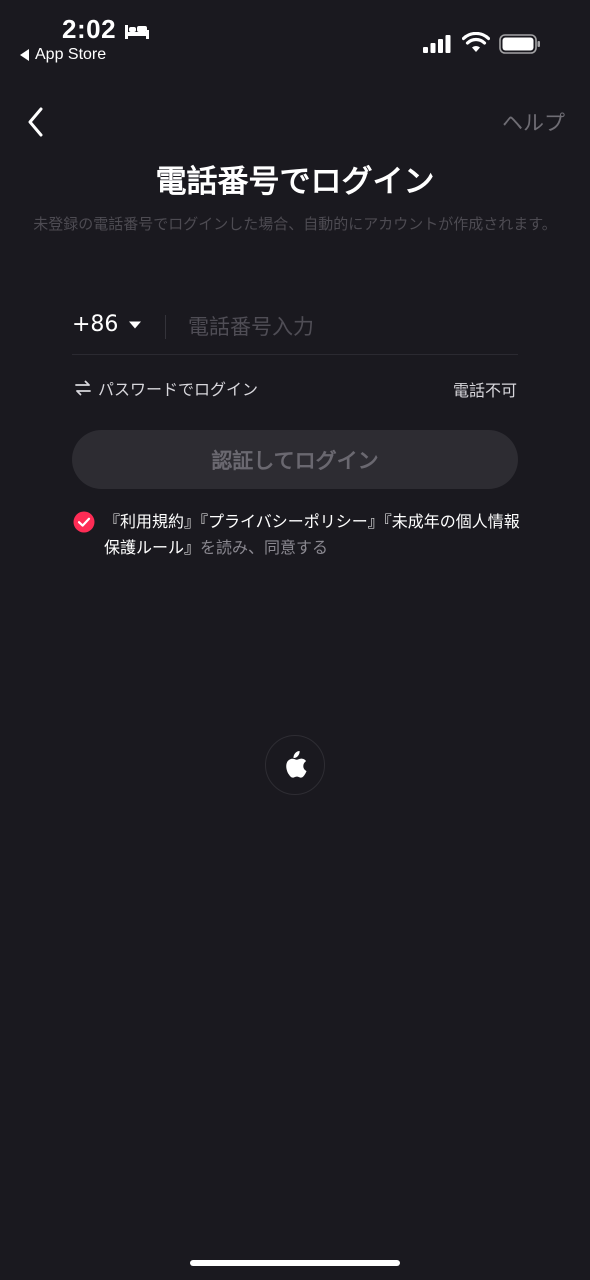 The image size is (590, 1280). Describe the element at coordinates (358, 327) in the screenshot. I see `phone-number-input` at that location.